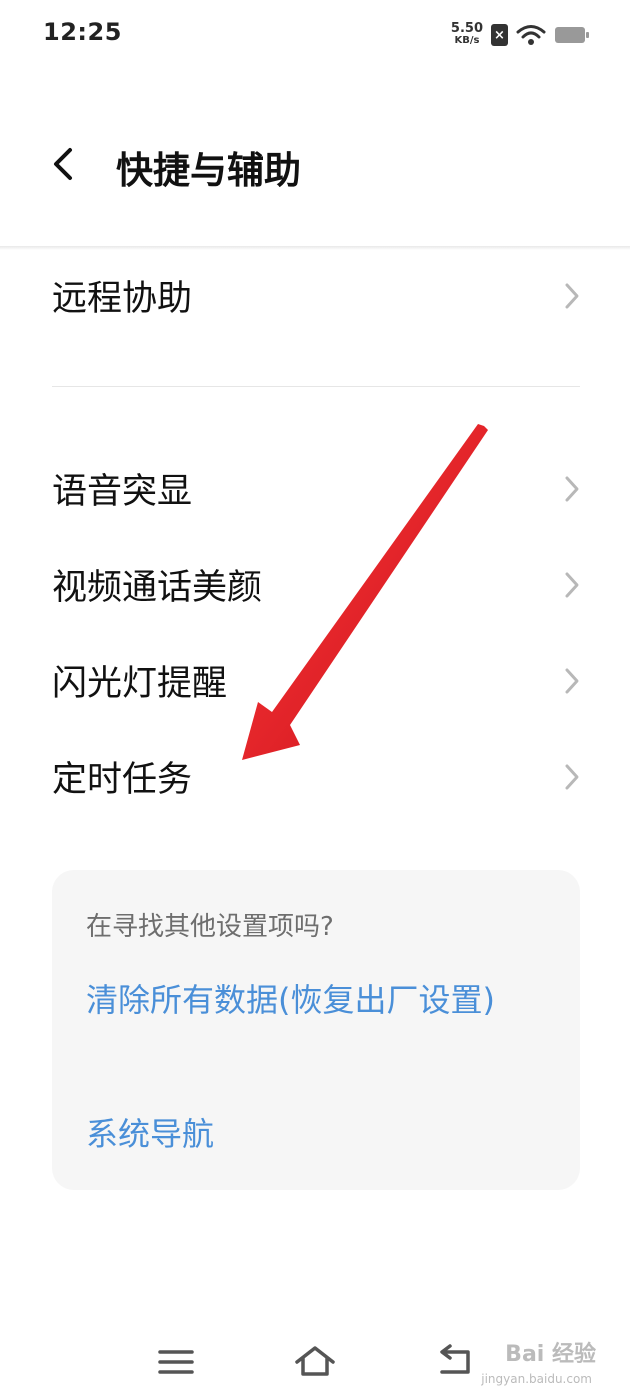 This screenshot has height=1400, width=630. What do you see at coordinates (317, 584) in the screenshot?
I see `menu-item-video-call-beauty: 视频通话美颜` at bounding box center [317, 584].